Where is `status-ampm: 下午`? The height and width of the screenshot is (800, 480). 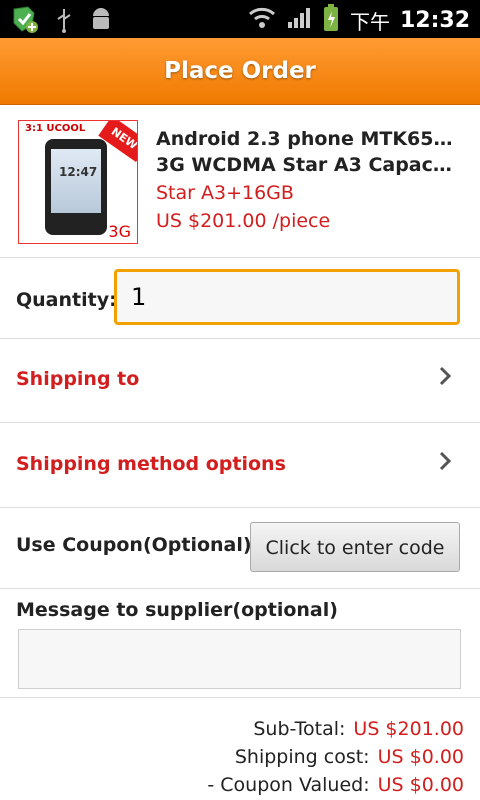 status-ampm: 下午 is located at coordinates (369, 21).